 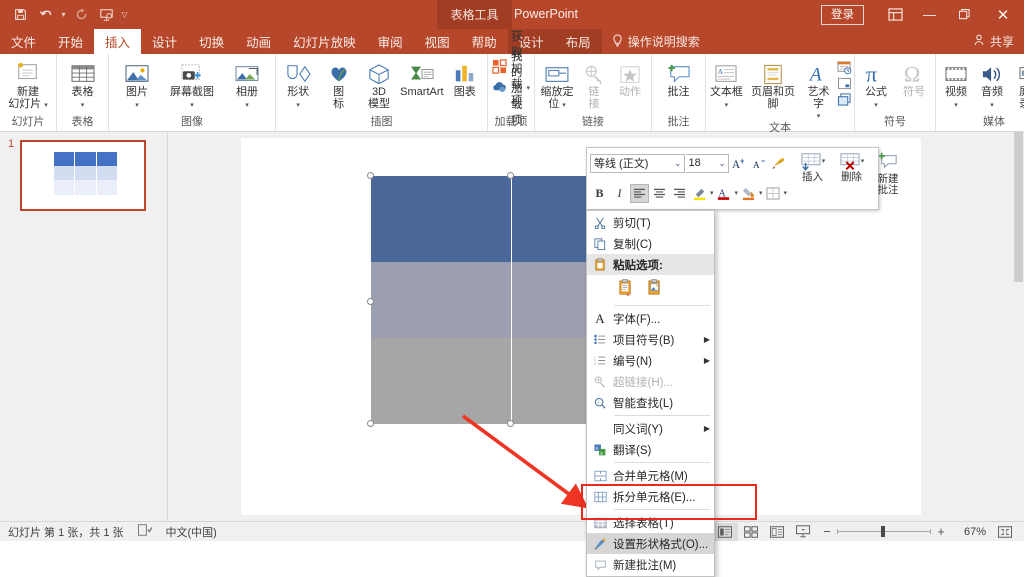 I want to click on menu-item-merge-cells: 合并单元格(M), so click(x=650, y=475).